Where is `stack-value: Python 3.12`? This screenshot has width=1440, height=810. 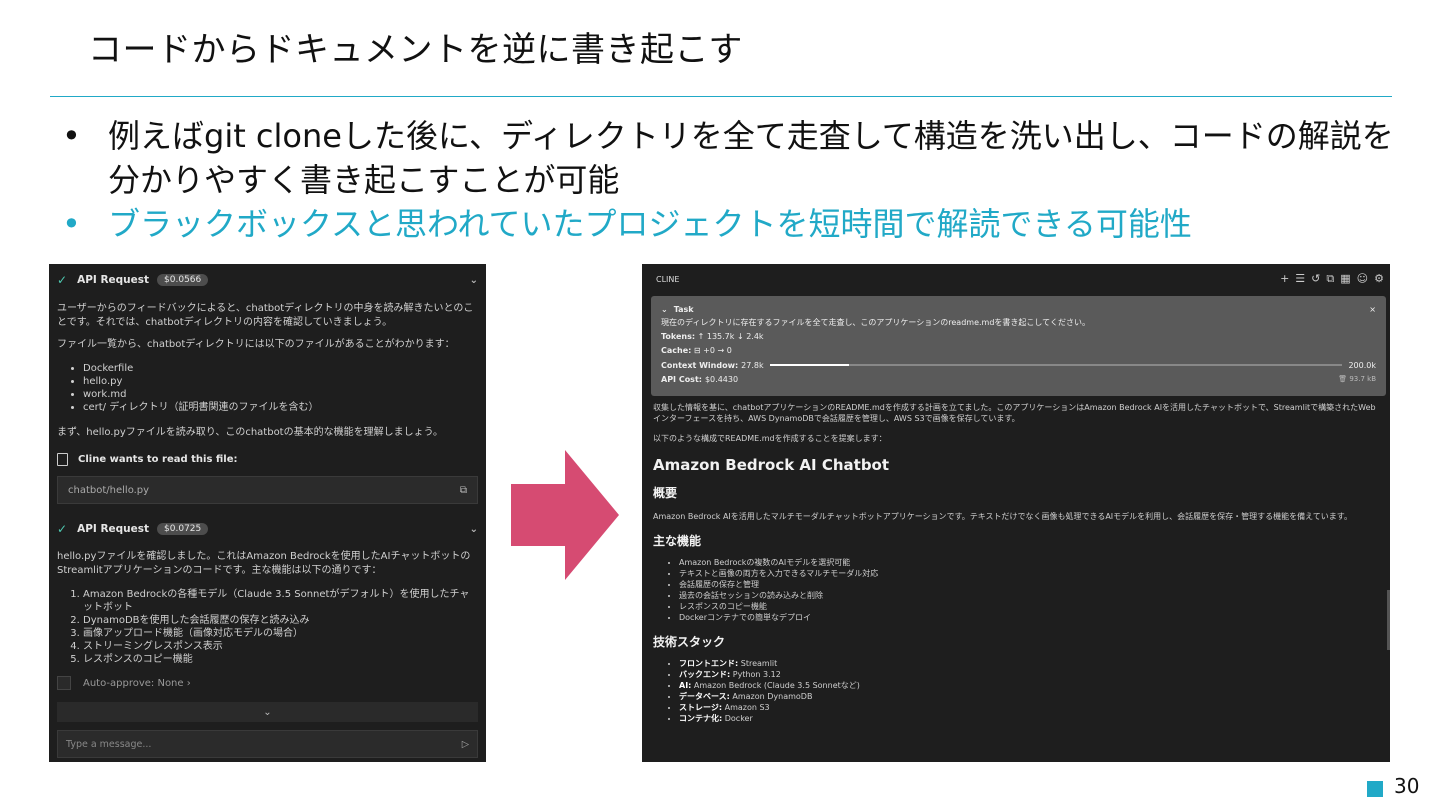
stack-value: Python 3.12 is located at coordinates (755, 674).